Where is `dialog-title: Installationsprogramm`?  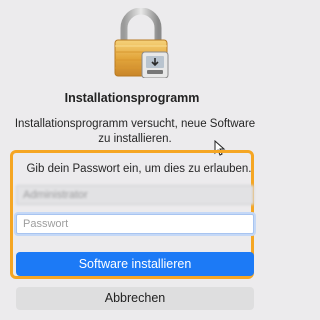 dialog-title: Installationsprogramm is located at coordinates (132, 98).